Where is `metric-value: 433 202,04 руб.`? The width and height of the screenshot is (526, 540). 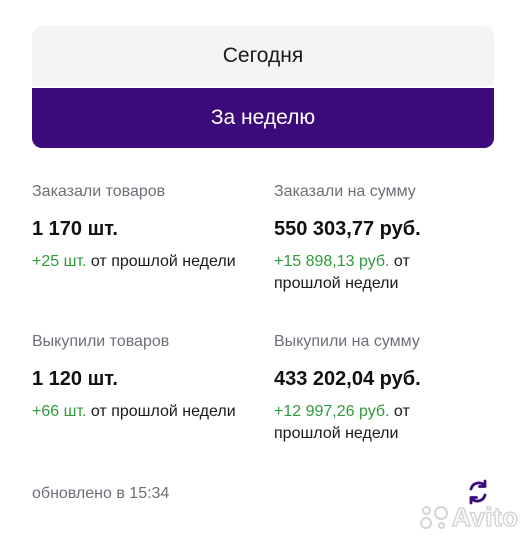
metric-value: 433 202,04 руб. is located at coordinates (347, 379).